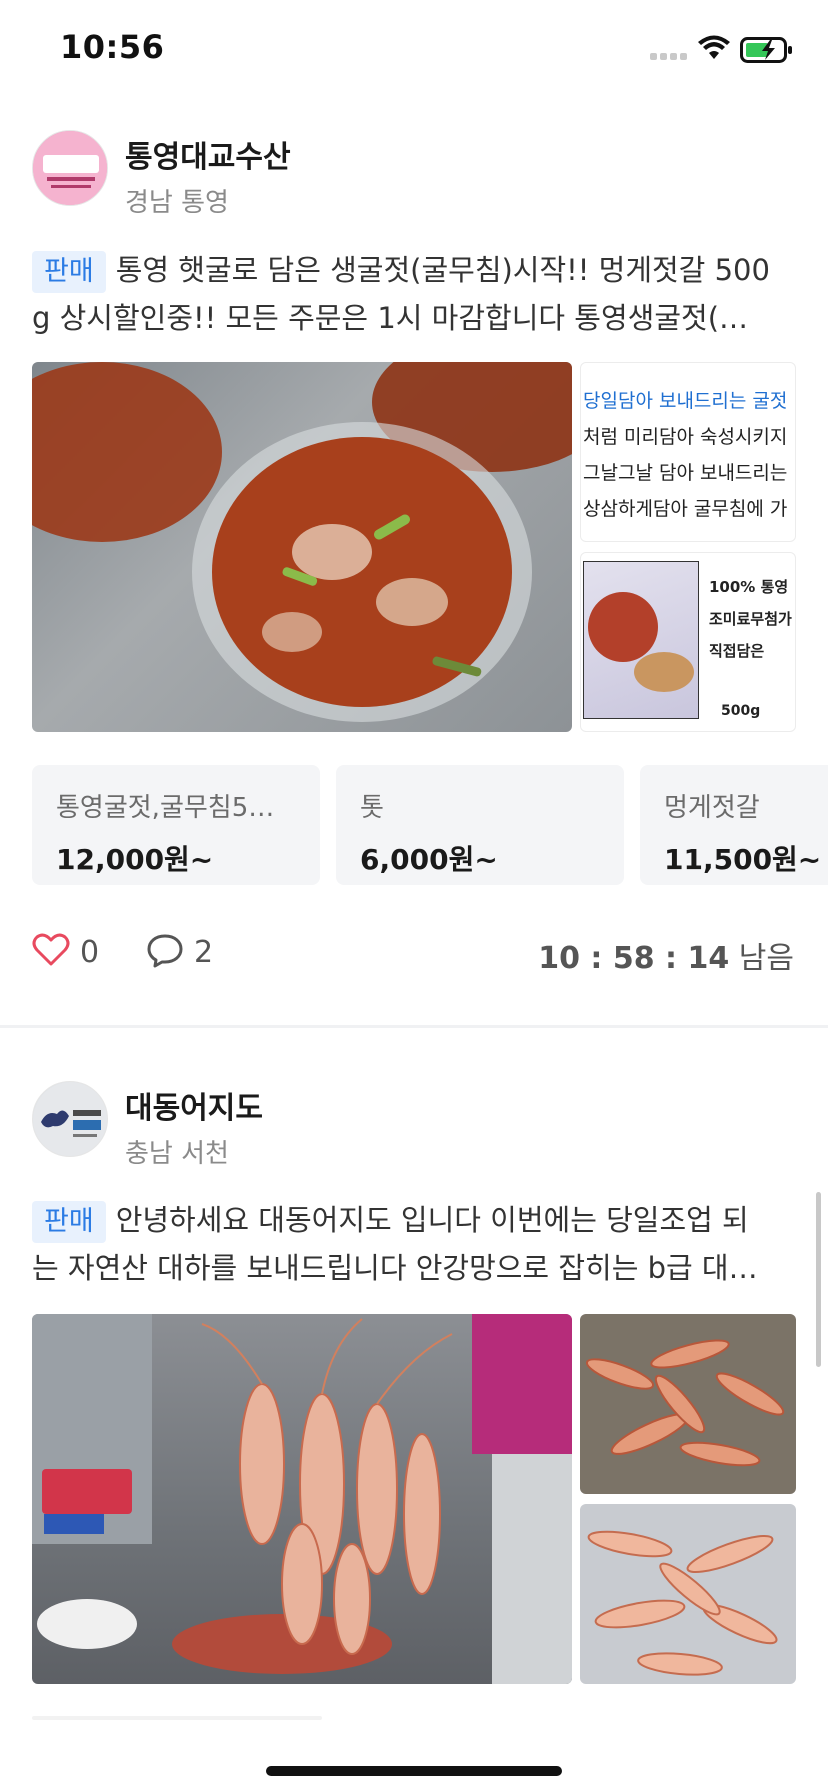 The width and height of the screenshot is (828, 1792). Describe the element at coordinates (559, 958) in the screenshot. I see `timer-hours: 10` at that location.